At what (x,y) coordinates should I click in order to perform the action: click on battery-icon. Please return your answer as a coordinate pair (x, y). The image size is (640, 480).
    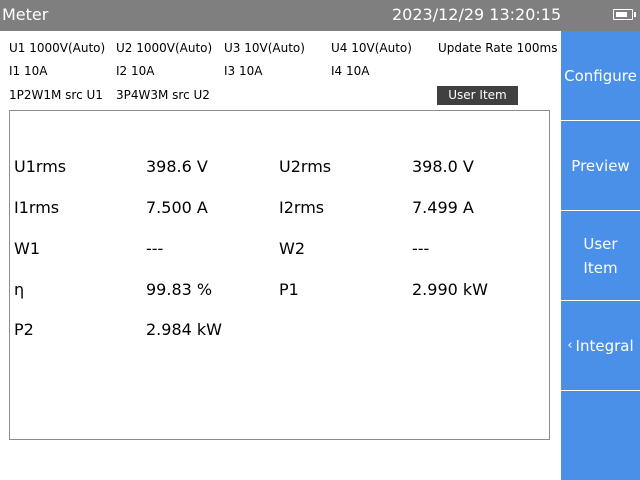
    Looking at the image, I should click on (624, 14).